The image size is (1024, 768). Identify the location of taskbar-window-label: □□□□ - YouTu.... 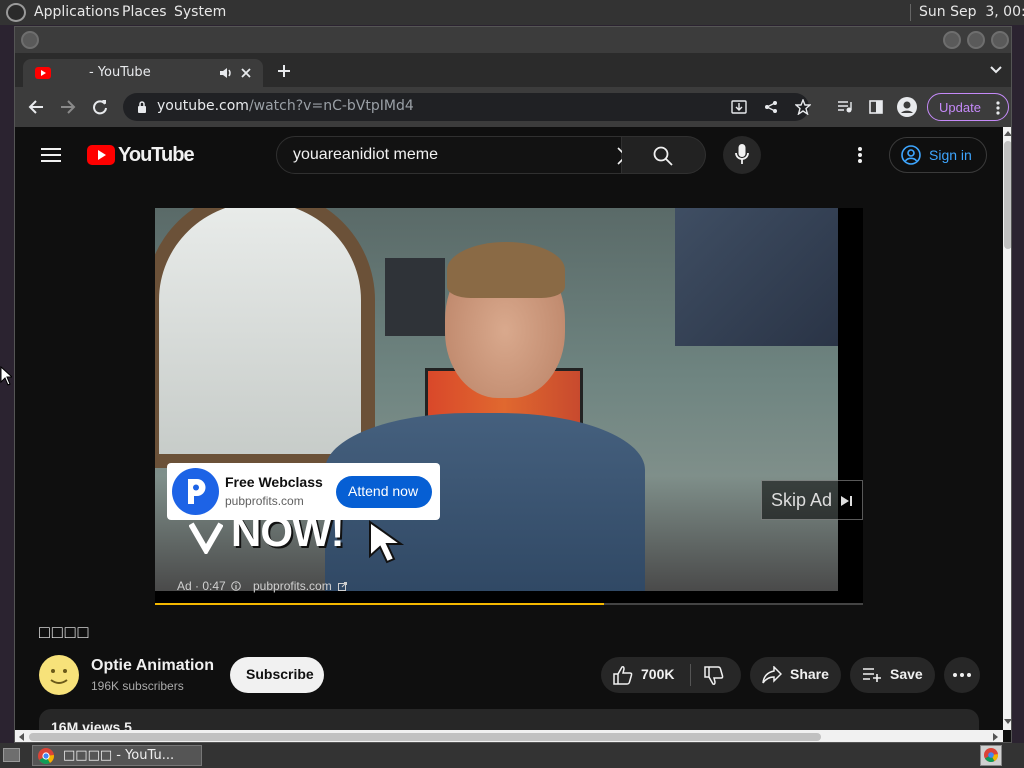
(119, 755).